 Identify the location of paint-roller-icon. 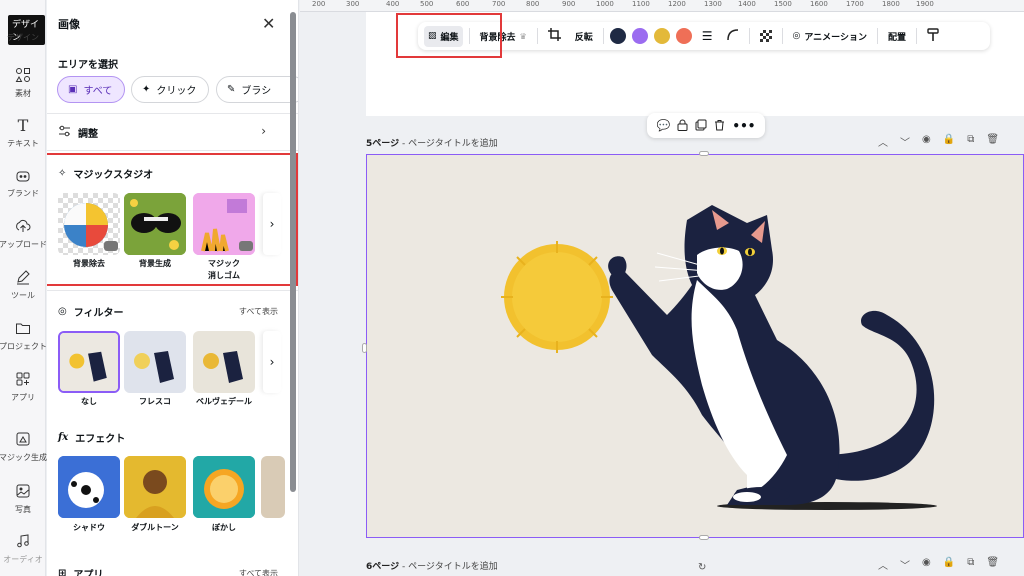
(933, 36).